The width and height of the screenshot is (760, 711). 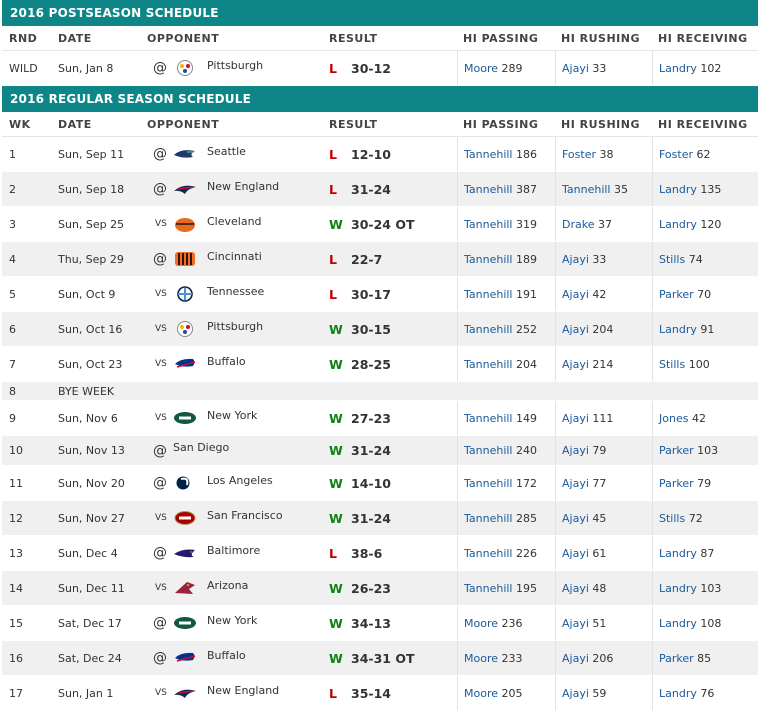 I want to click on opponent-name: Buffalo, so click(x=226, y=361).